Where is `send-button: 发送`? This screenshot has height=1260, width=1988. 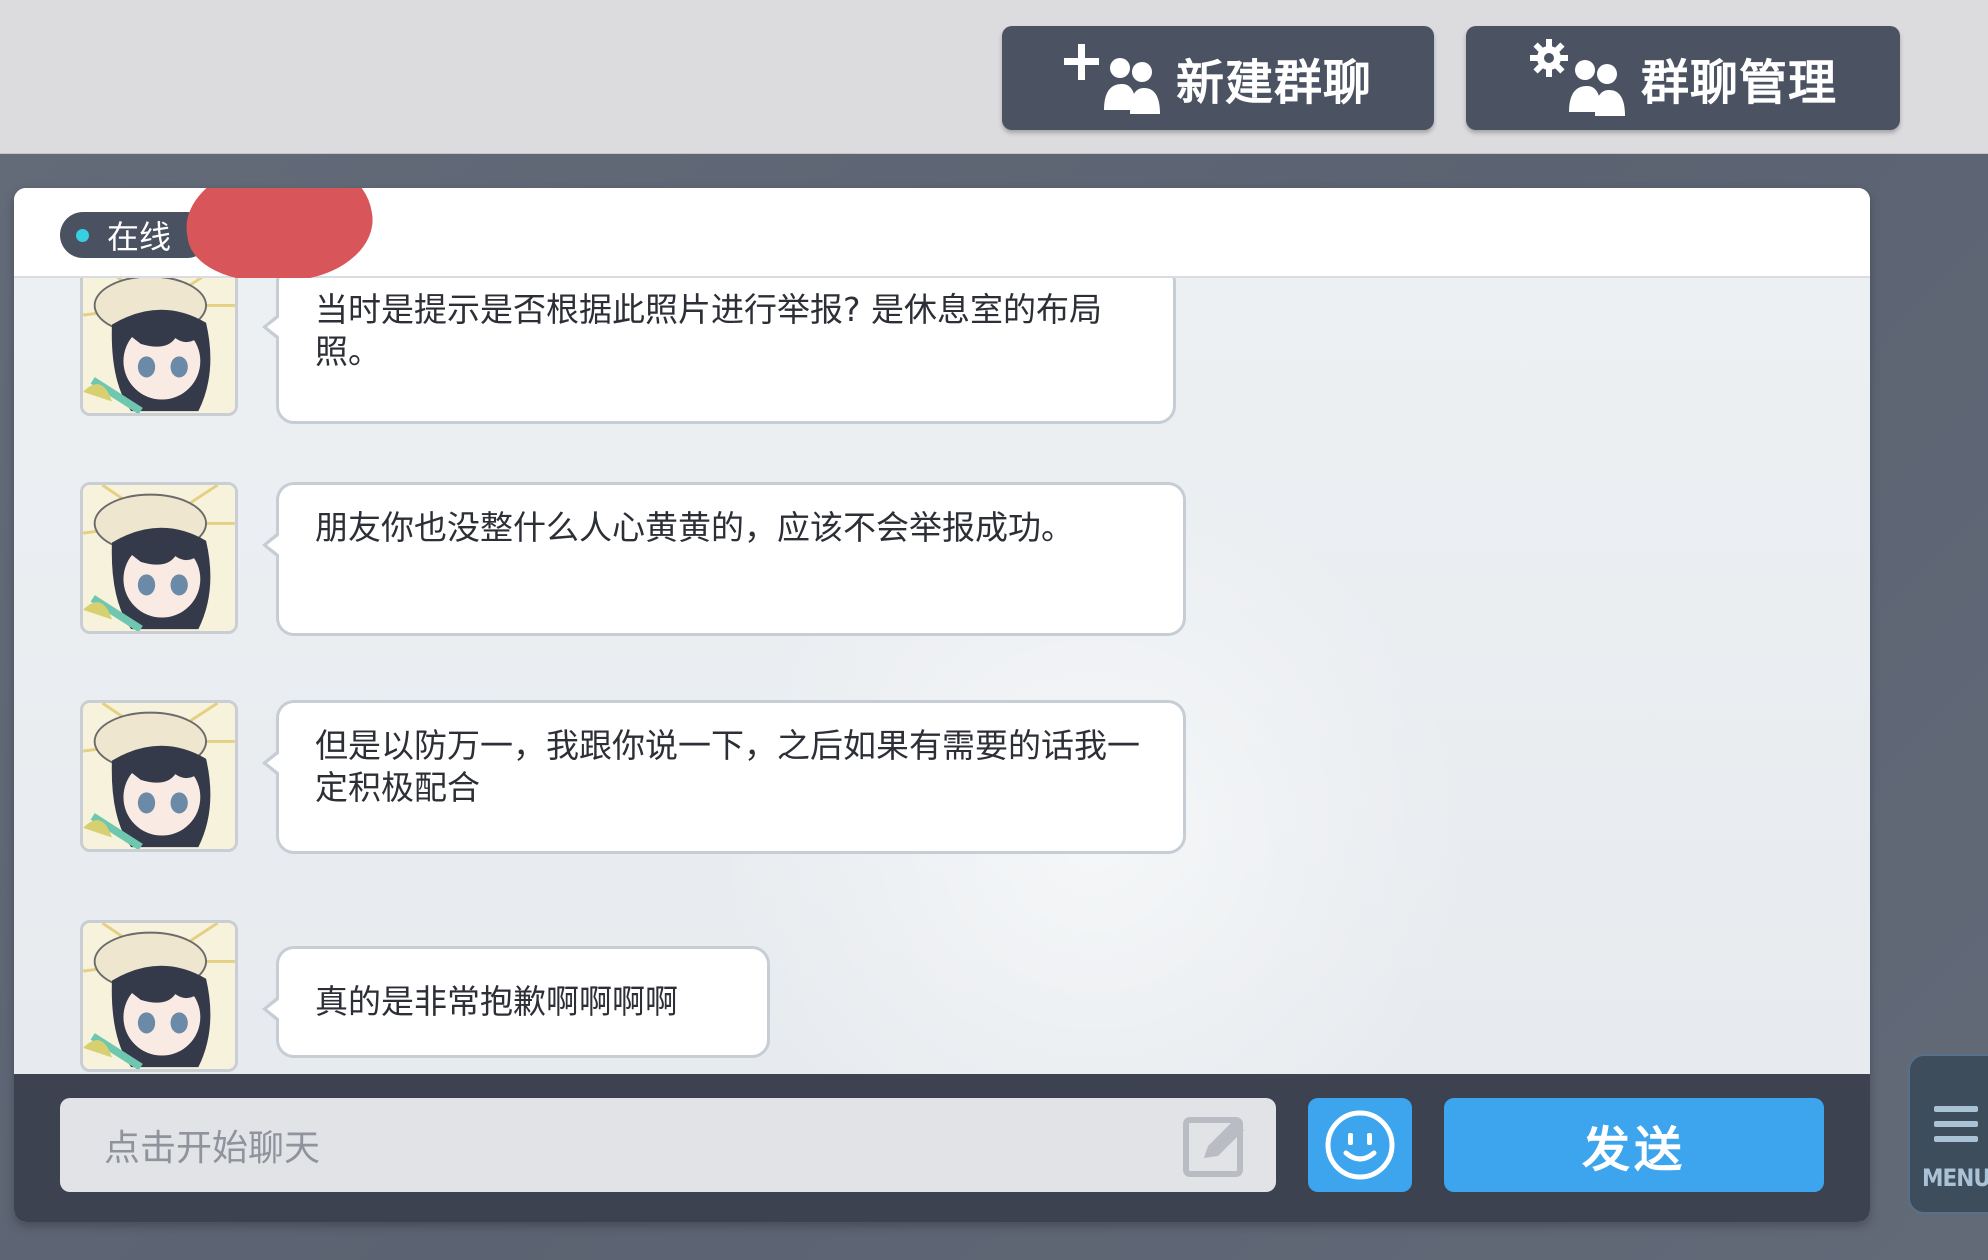
send-button: 发送 is located at coordinates (1634, 1145).